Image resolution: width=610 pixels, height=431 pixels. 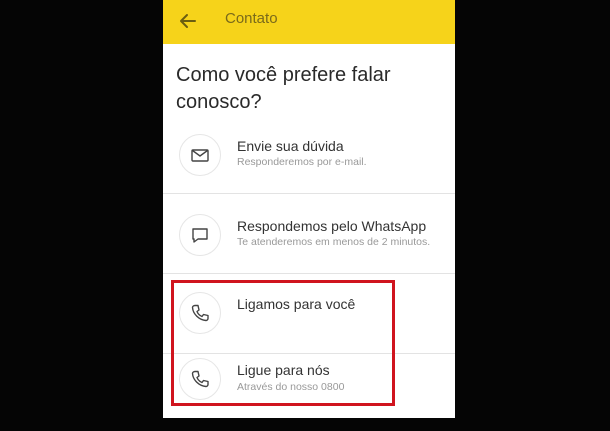 I want to click on back-arrow-icon, so click(x=188, y=21).